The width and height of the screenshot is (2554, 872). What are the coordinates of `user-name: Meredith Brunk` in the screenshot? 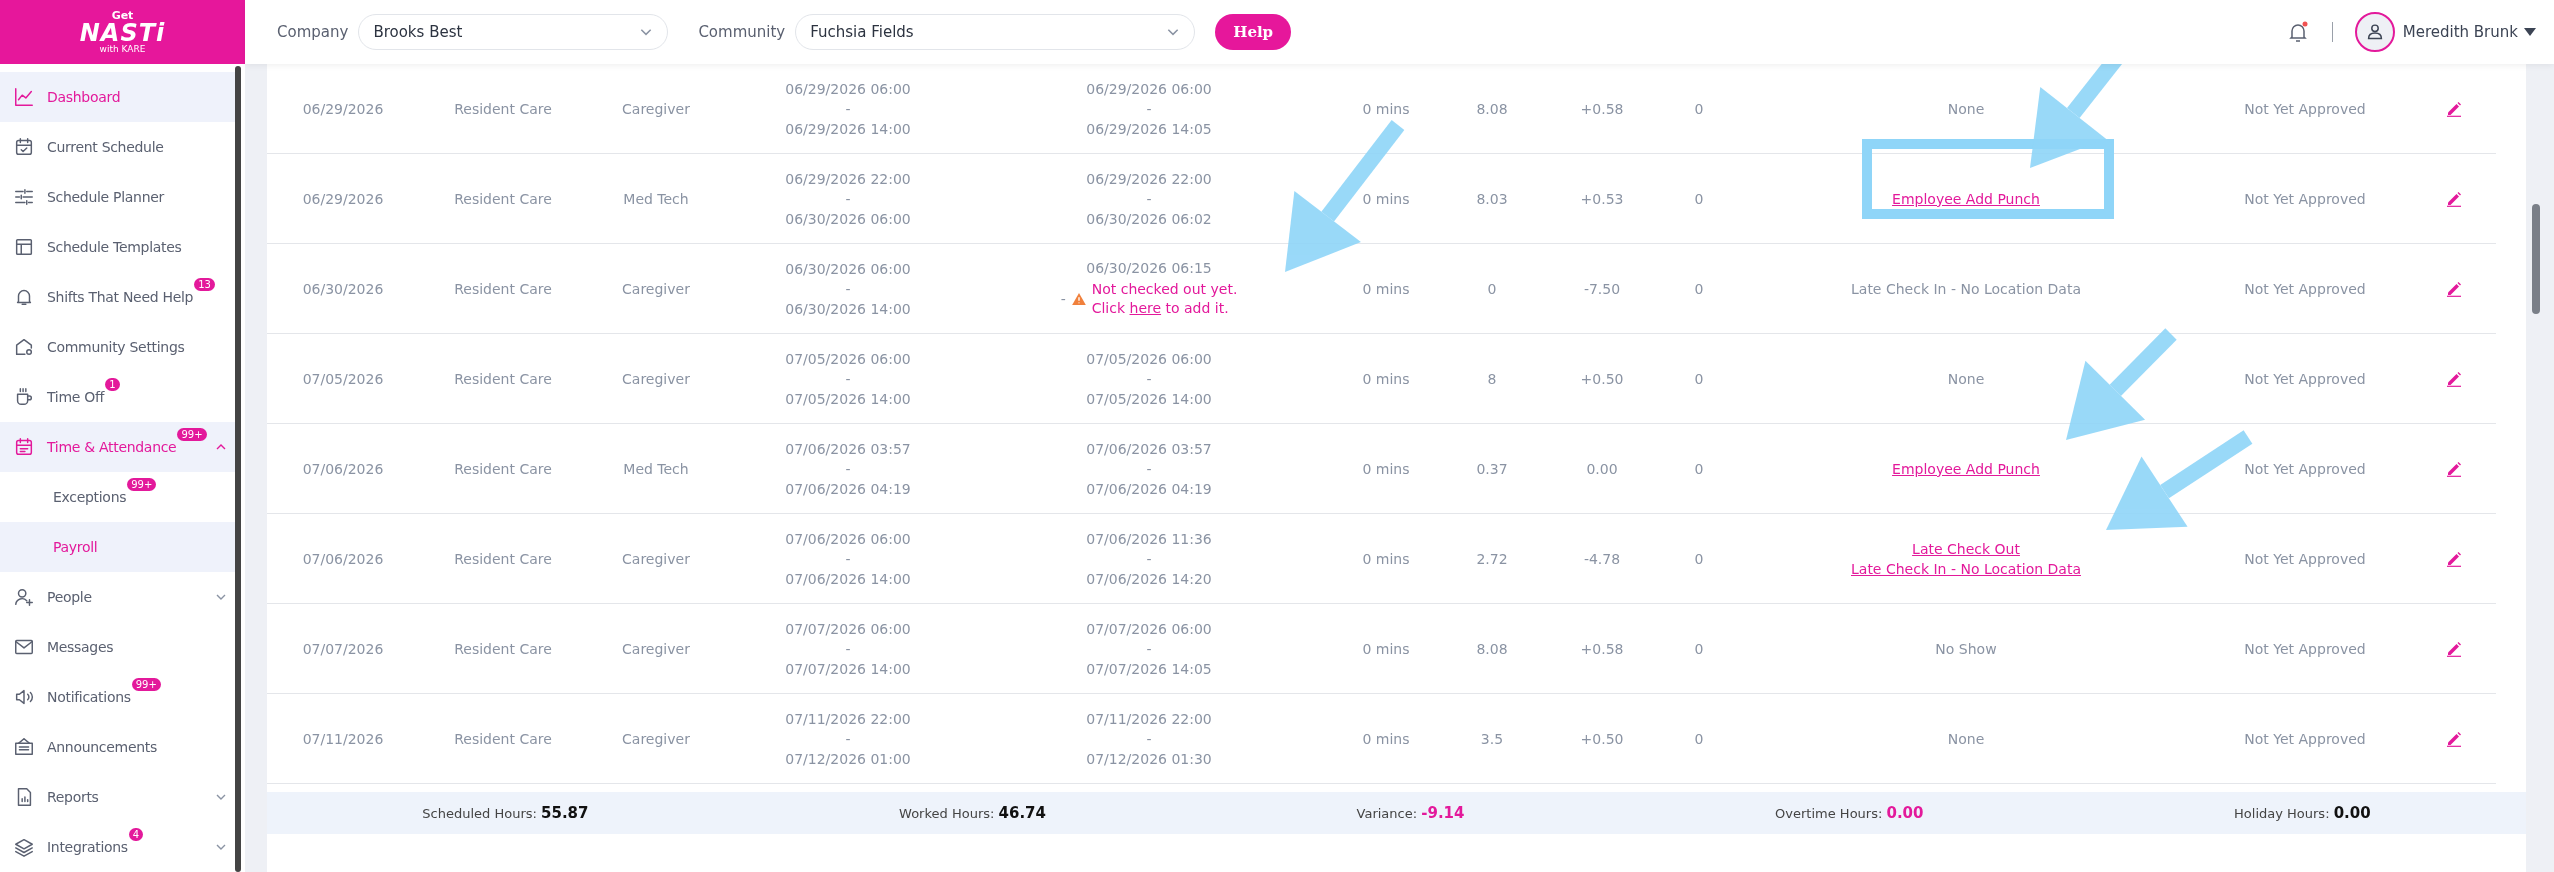 It's located at (2460, 32).